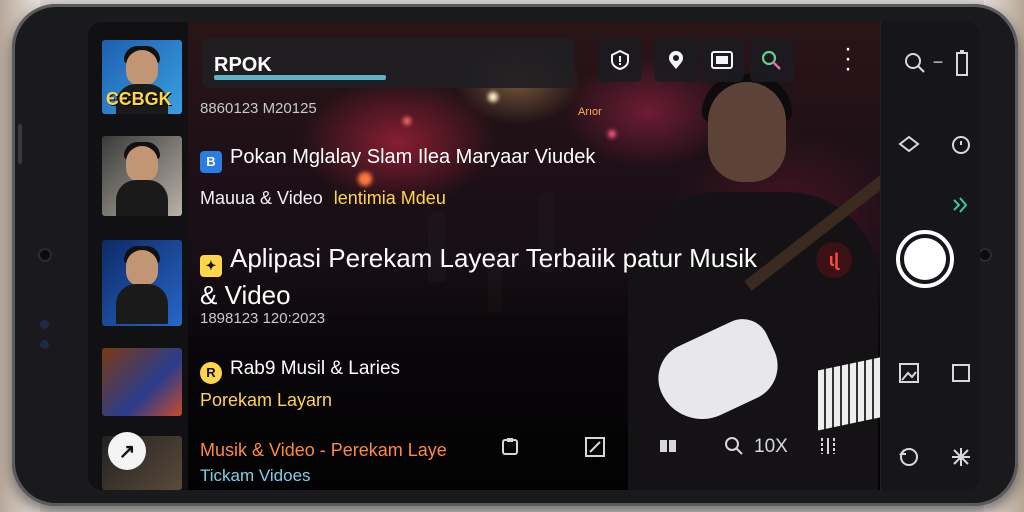  I want to click on shutter-button, so click(925, 259).